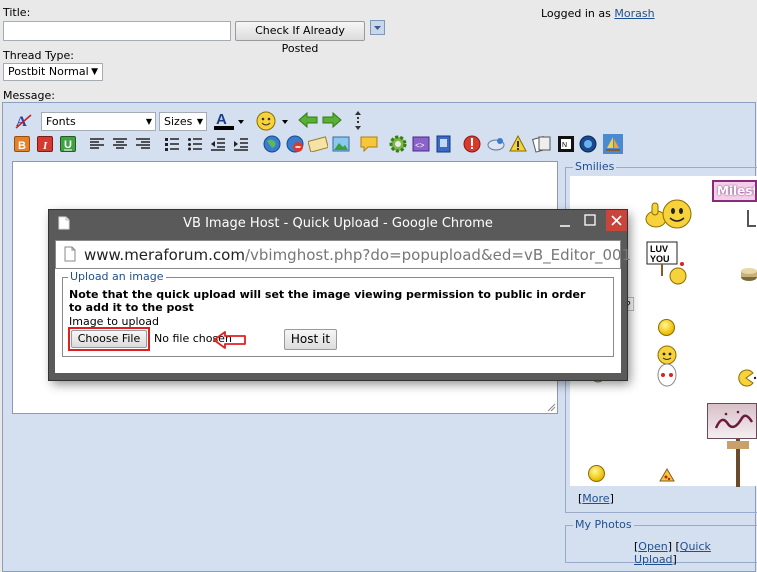  I want to click on thread-type-select: Postbit Normal ▼, so click(53, 72).